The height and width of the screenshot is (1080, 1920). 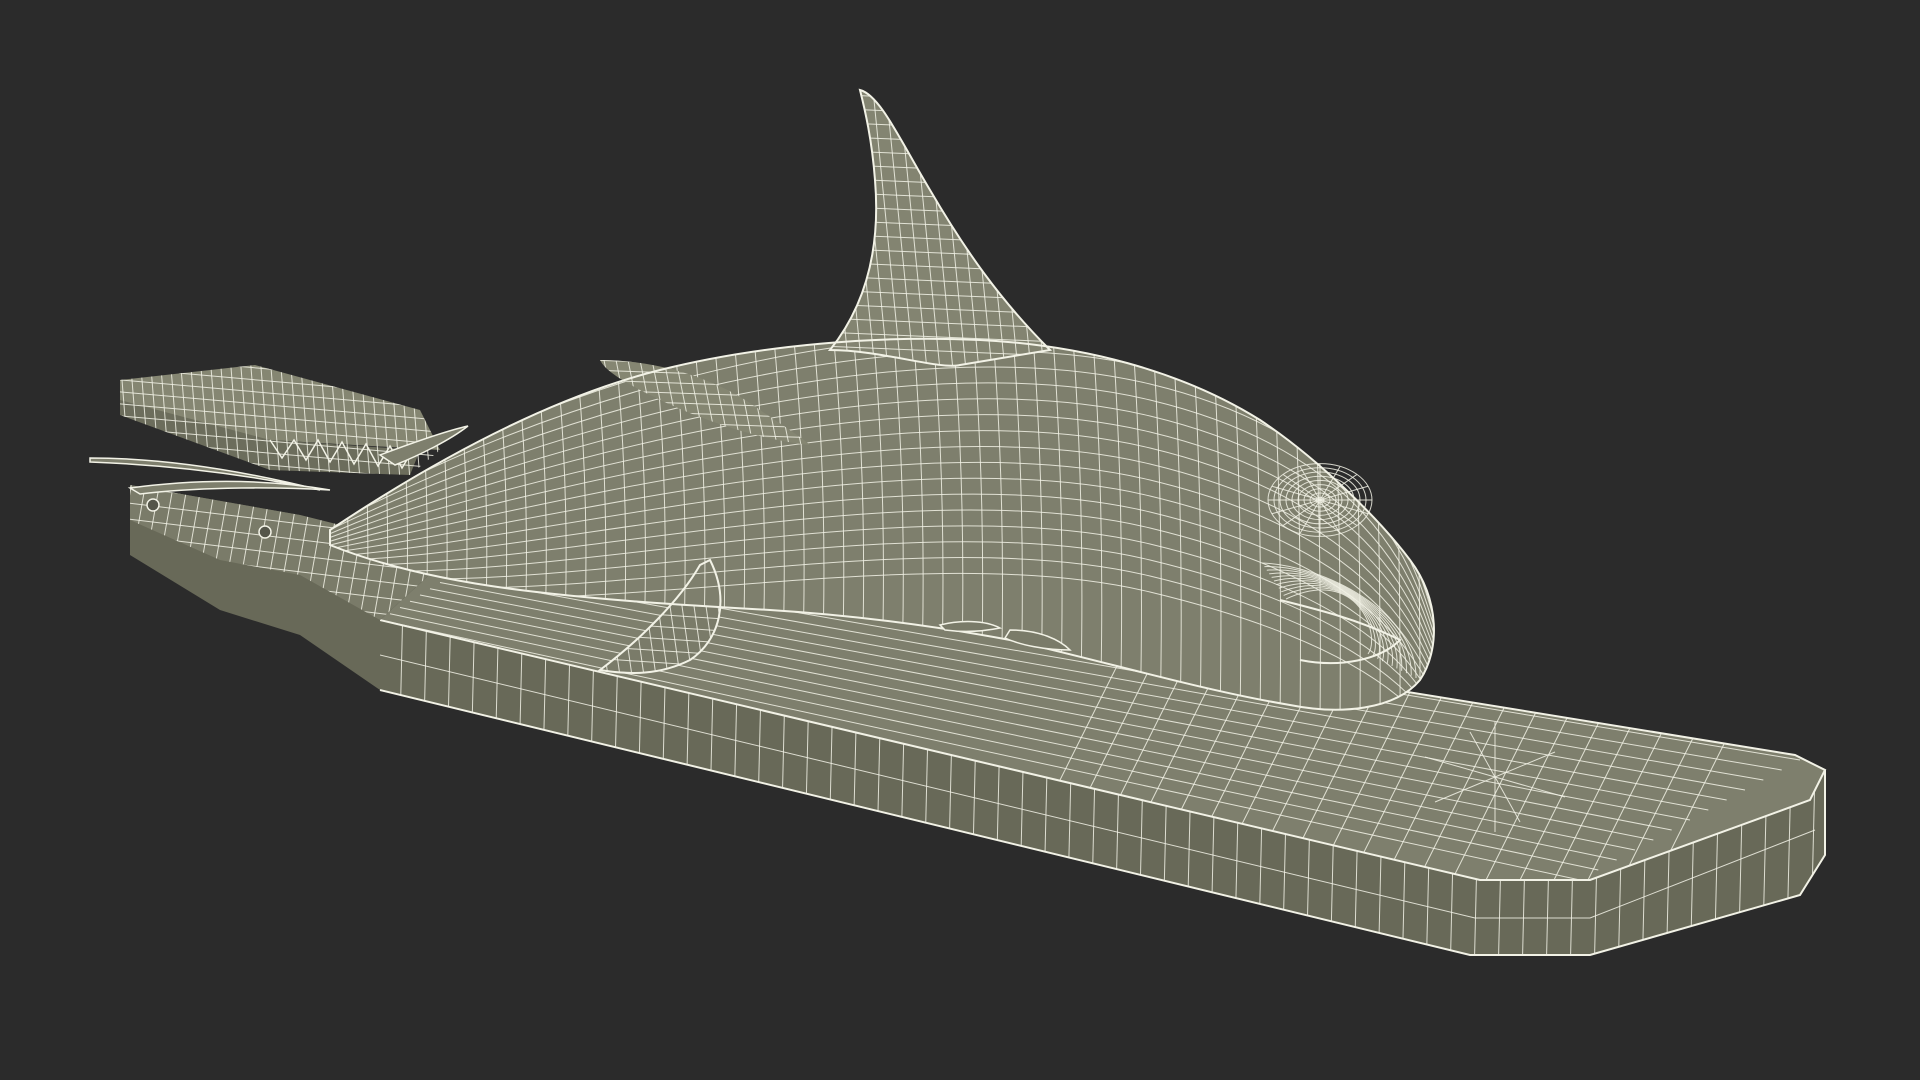 What do you see at coordinates (229, 487) in the screenshot?
I see `tail-fin-lower` at bounding box center [229, 487].